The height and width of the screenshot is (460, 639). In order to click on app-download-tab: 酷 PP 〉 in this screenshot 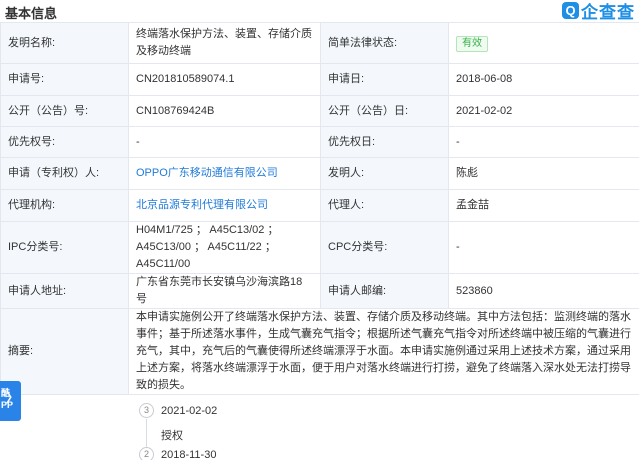, I will do `click(10, 401)`.